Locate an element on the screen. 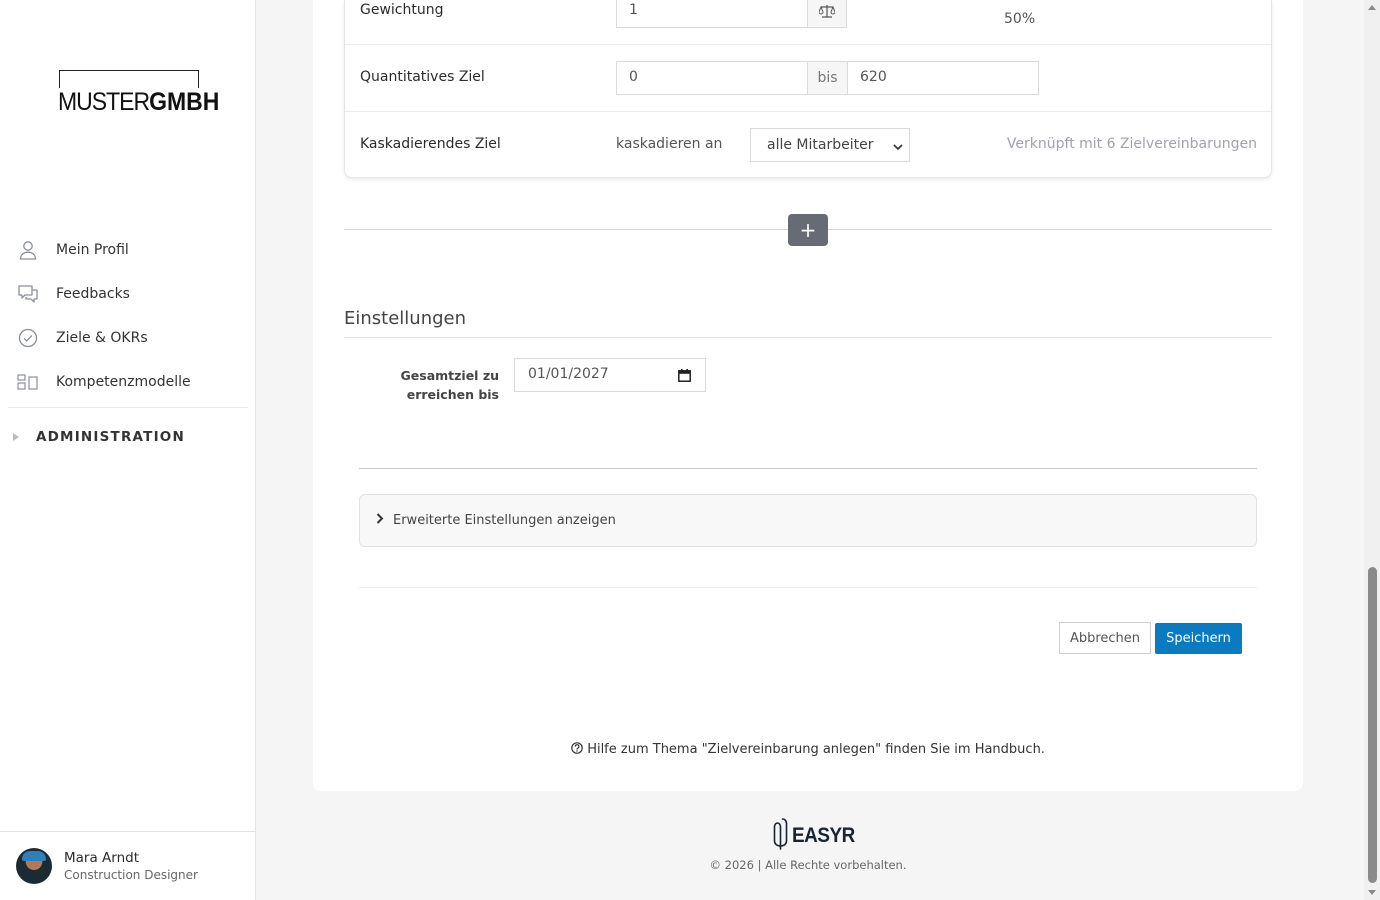 This screenshot has width=1380, height=900. quantitative-goal-row: Quantitatives Ziel 0 bis 620 is located at coordinates (808, 78).